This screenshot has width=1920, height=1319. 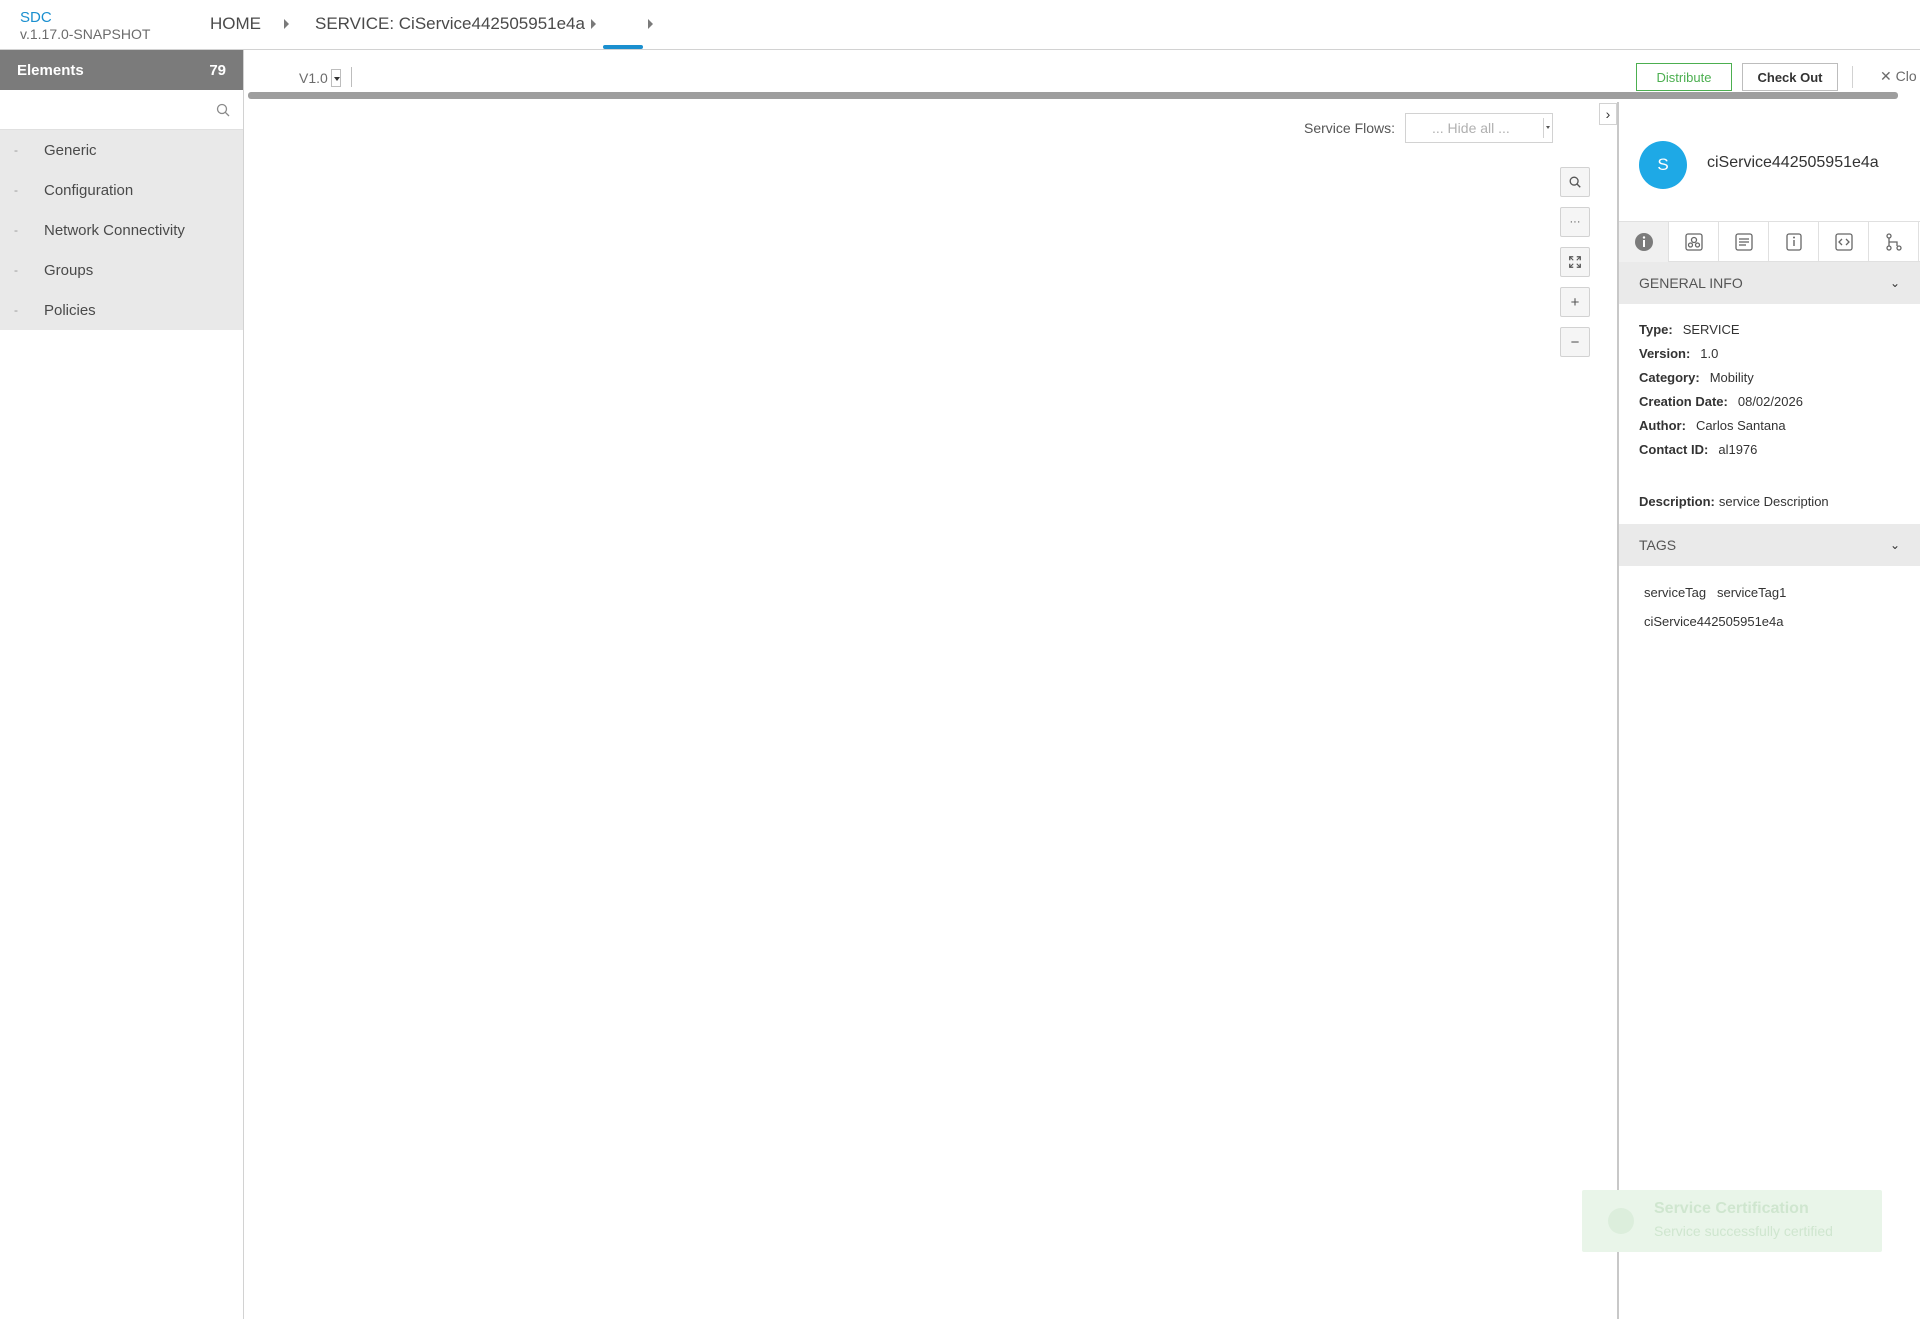 I want to click on collapse-panel-button: ›, so click(x=1608, y=114).